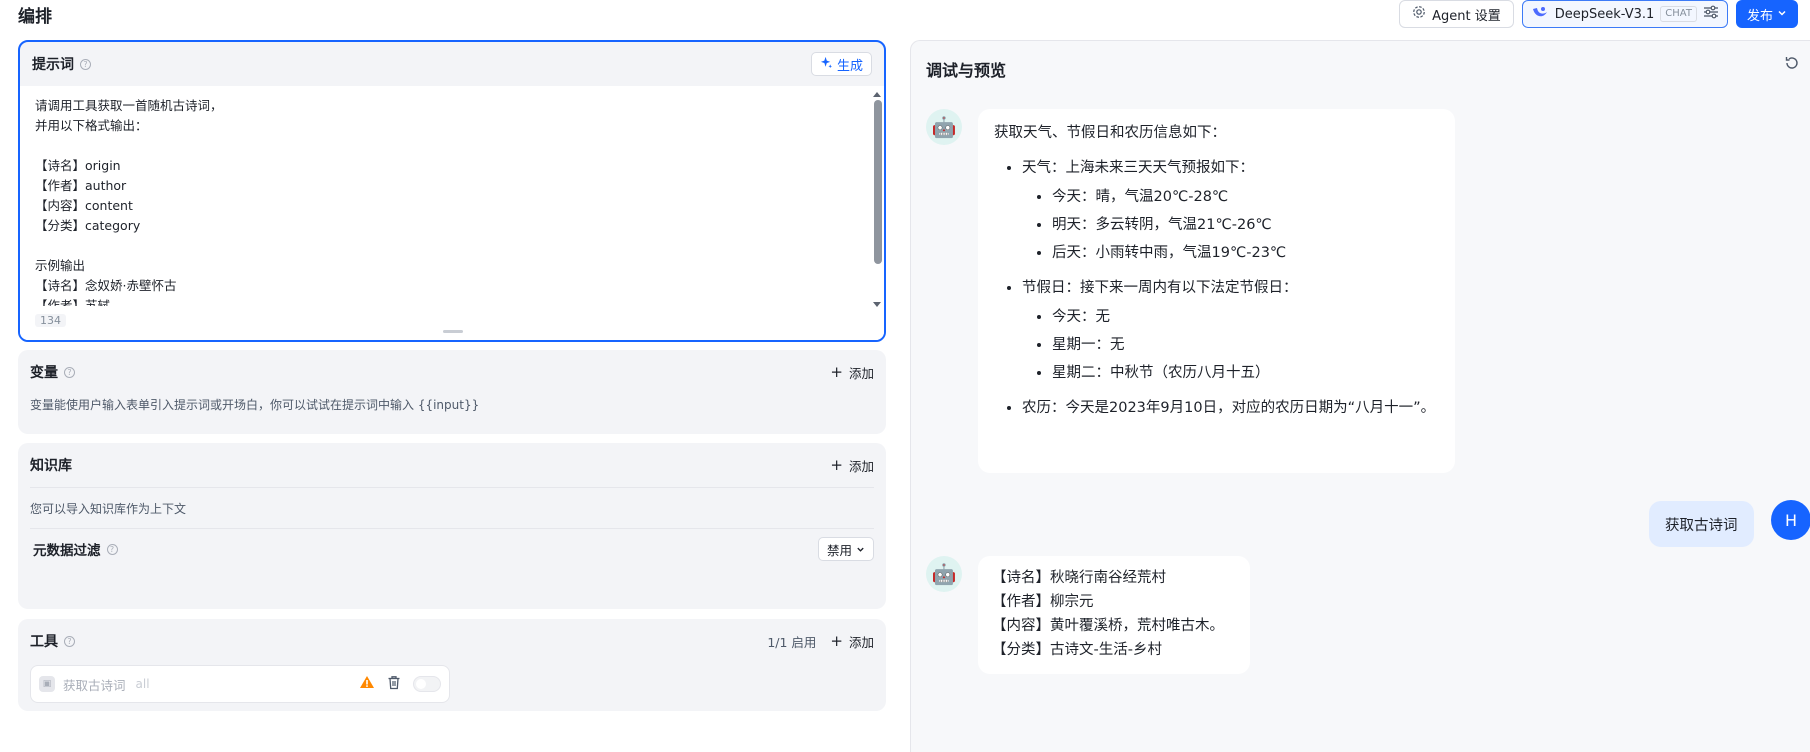  I want to click on tools-header: 工具 ? 1/1 启用 + 添加, so click(452, 641).